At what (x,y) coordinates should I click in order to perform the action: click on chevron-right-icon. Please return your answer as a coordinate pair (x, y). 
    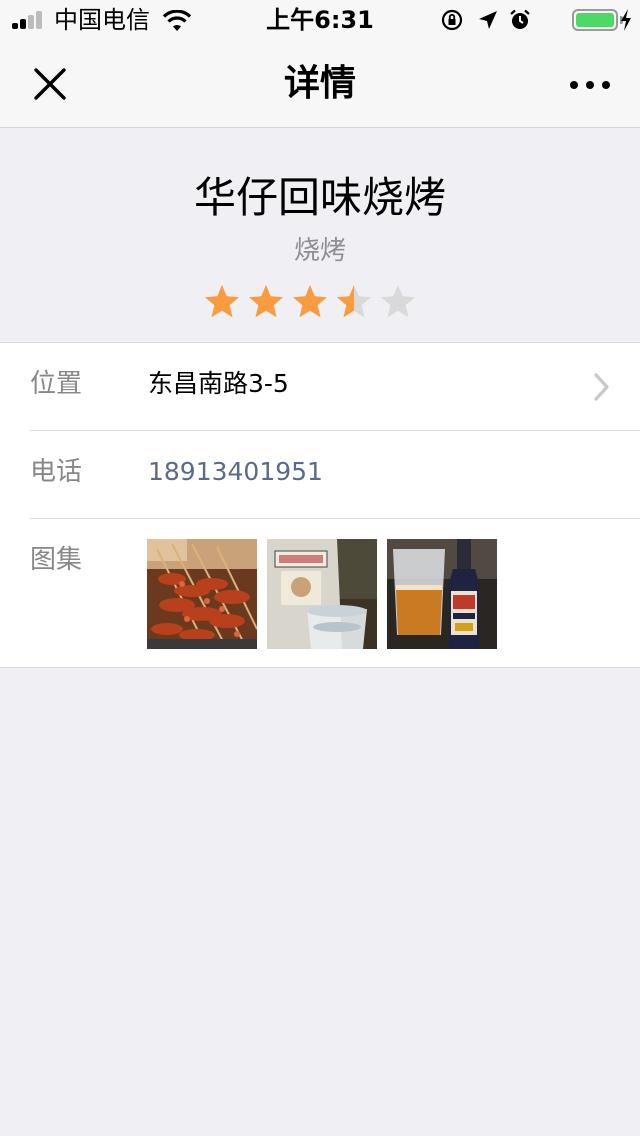
    Looking at the image, I should click on (601, 387).